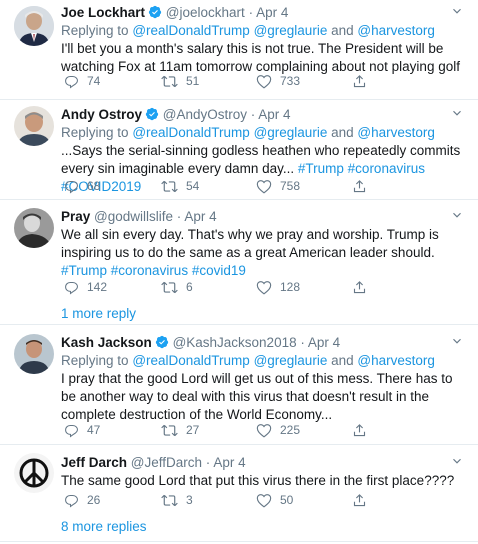  I want to click on reply-count: 68, so click(94, 186).